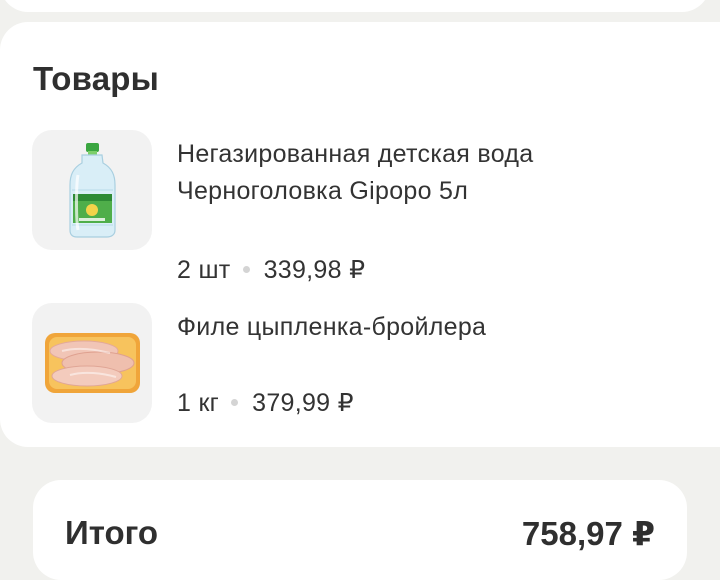 The width and height of the screenshot is (720, 580). I want to click on product-meta: 2 шт 339,98 ₽, so click(271, 270).